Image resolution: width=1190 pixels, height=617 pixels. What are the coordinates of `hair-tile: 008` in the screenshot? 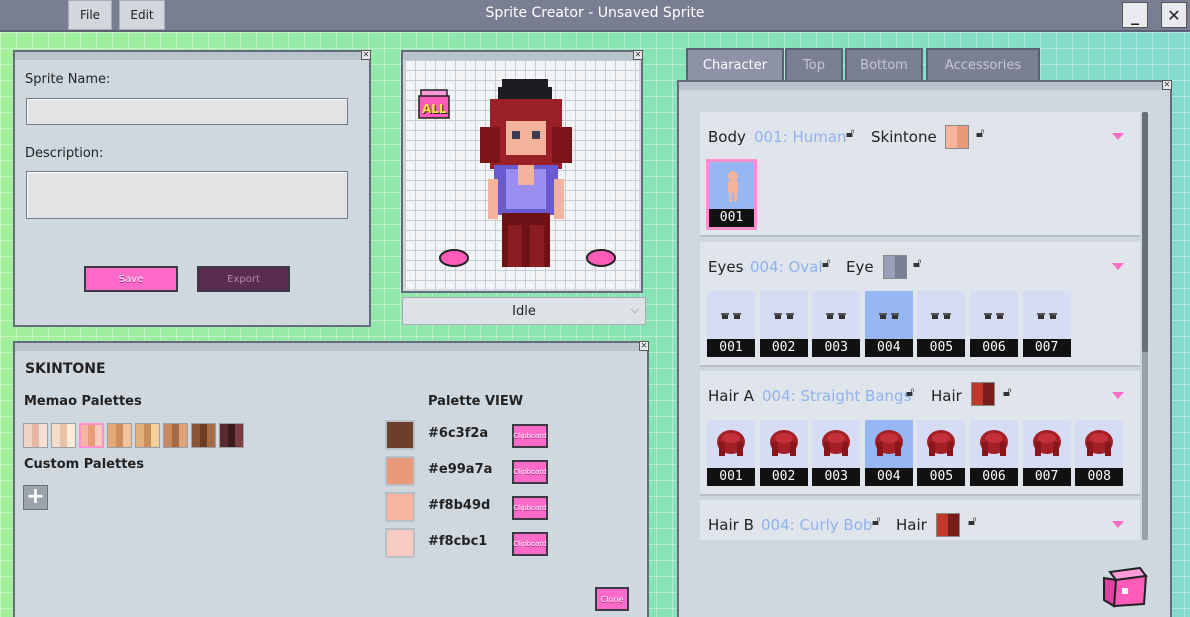 It's located at (1099, 453).